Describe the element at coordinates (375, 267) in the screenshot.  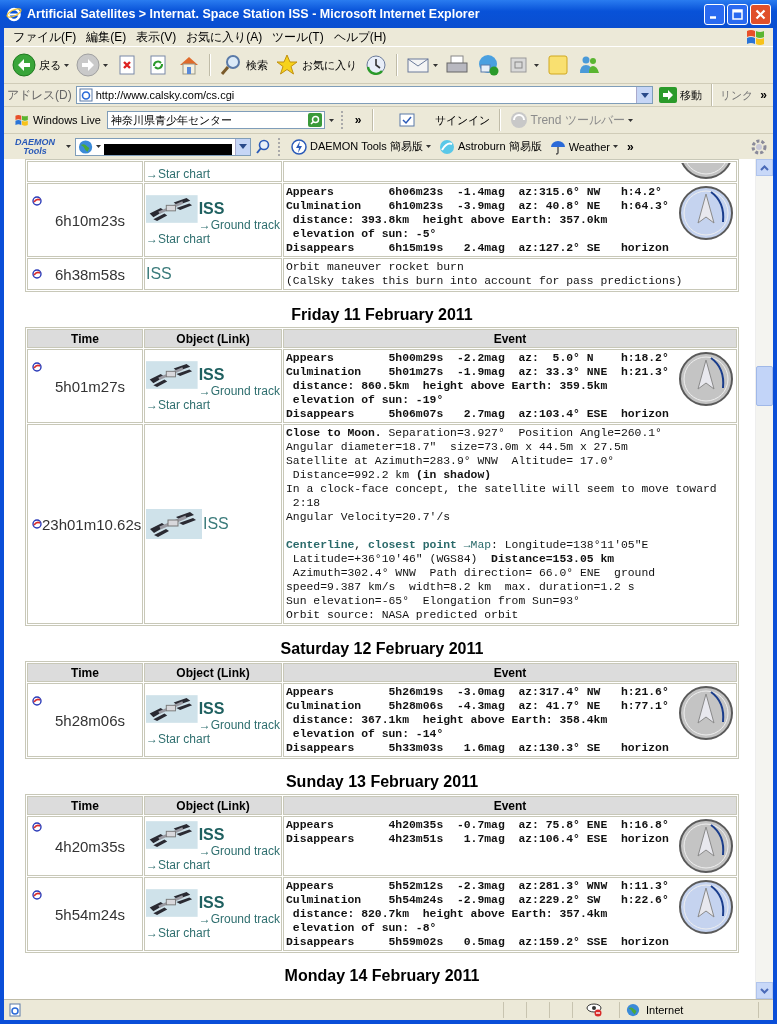
I see `event-line: Orbit maneuver rocket burn` at that location.